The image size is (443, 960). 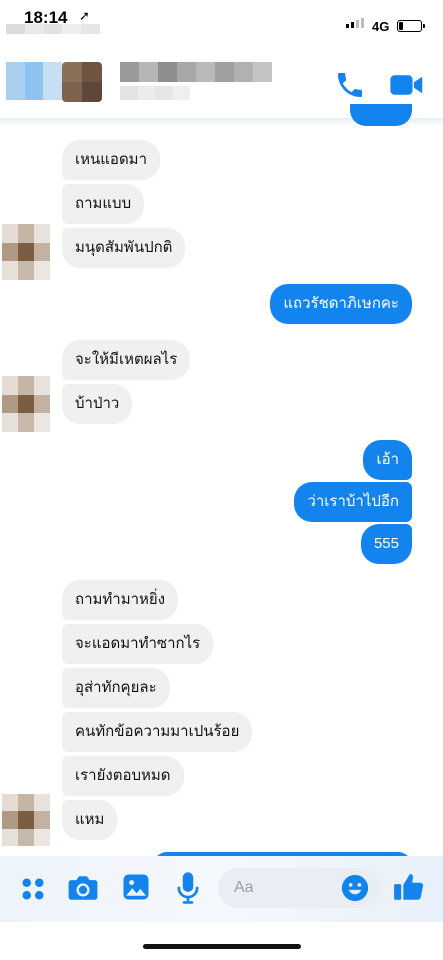 What do you see at coordinates (409, 887) in the screenshot?
I see `thumbs-up-icon` at bounding box center [409, 887].